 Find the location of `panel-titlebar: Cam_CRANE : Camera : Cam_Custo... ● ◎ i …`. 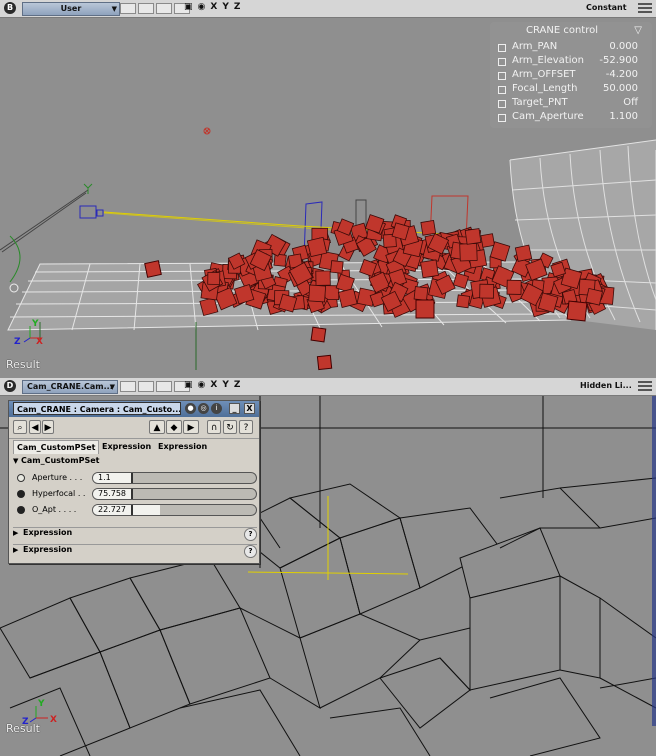

panel-titlebar: Cam_CRANE : Camera : Cam_Custo... ● ◎ i … is located at coordinates (134, 409).